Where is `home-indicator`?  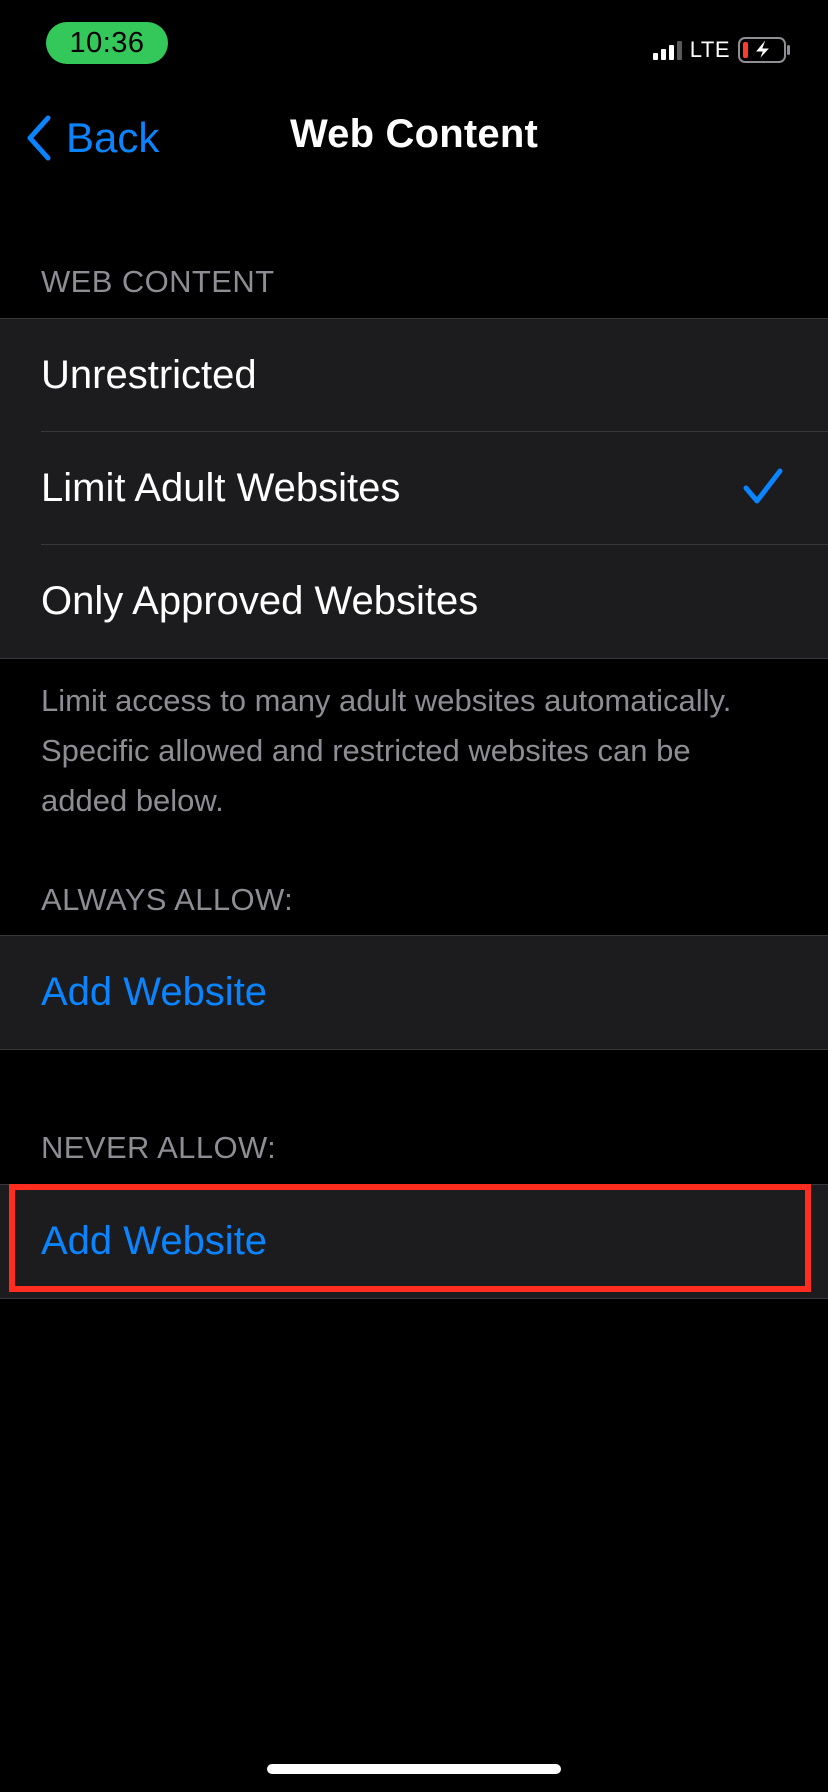
home-indicator is located at coordinates (414, 1769).